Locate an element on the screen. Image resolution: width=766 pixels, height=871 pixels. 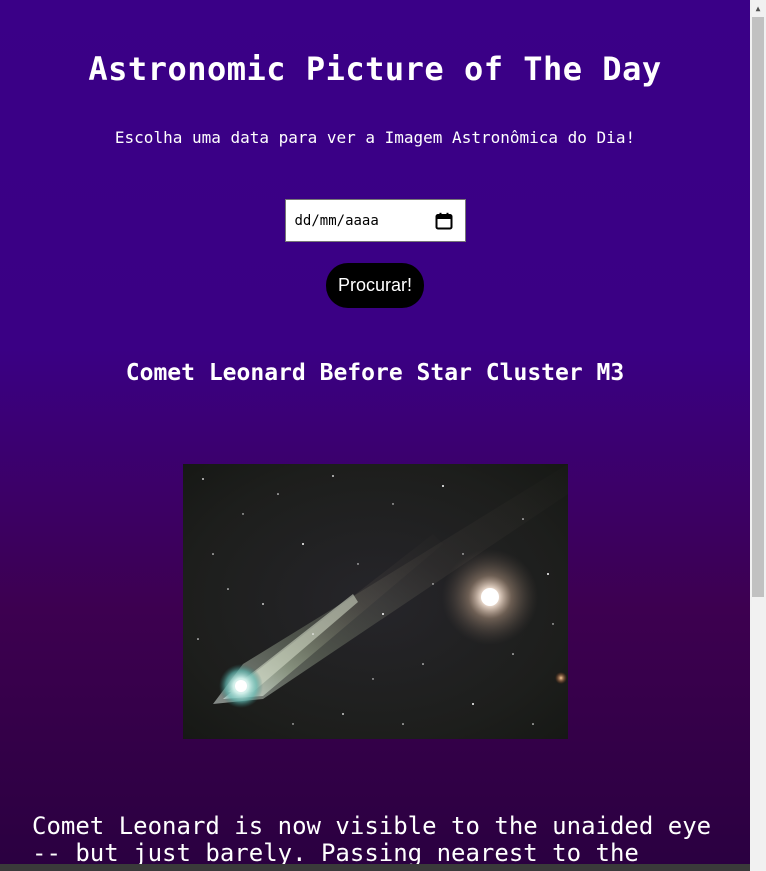
date-input: dd/mm/aaaa is located at coordinates (375, 220).